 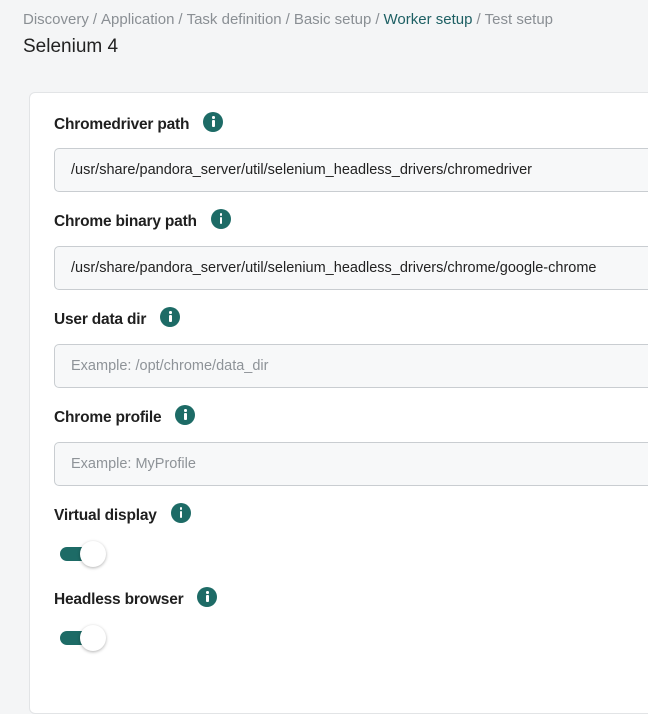 I want to click on headless-browser-toggle, so click(x=83, y=638).